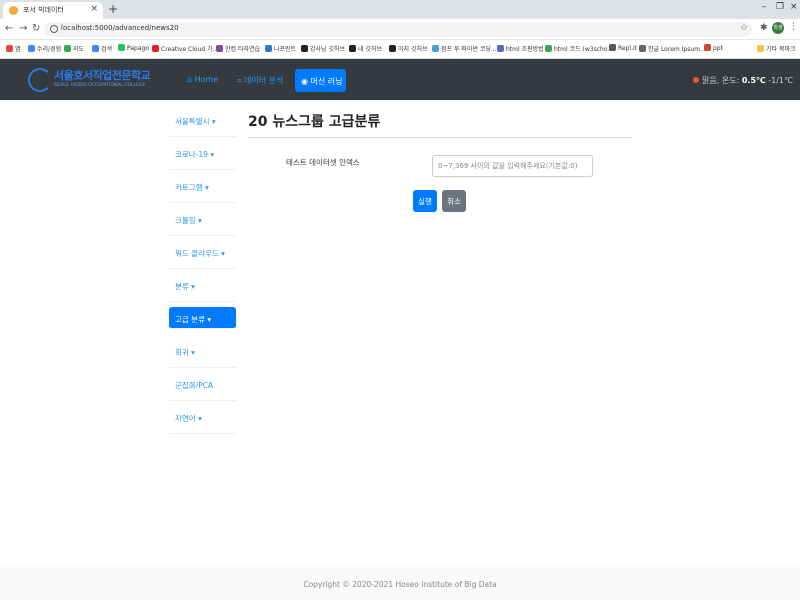 The height and width of the screenshot is (600, 800). I want to click on logo-mark-icon, so click(40, 80).